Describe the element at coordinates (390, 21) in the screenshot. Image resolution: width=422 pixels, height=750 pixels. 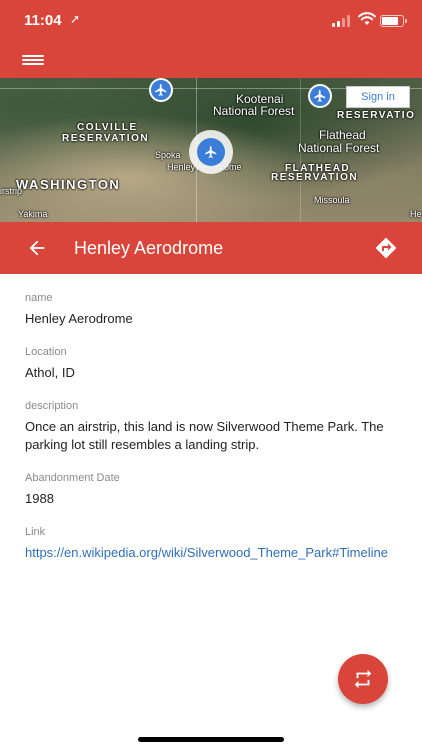
I see `battery-fill` at that location.